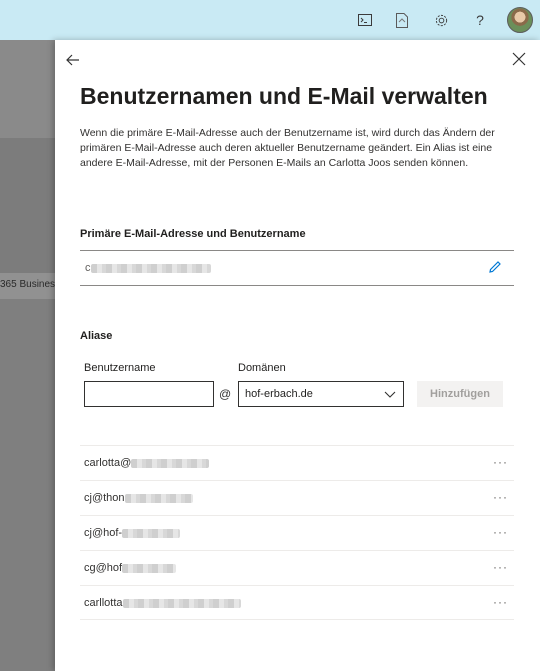 This screenshot has height=671, width=540. I want to click on close-icon, so click(520, 60).